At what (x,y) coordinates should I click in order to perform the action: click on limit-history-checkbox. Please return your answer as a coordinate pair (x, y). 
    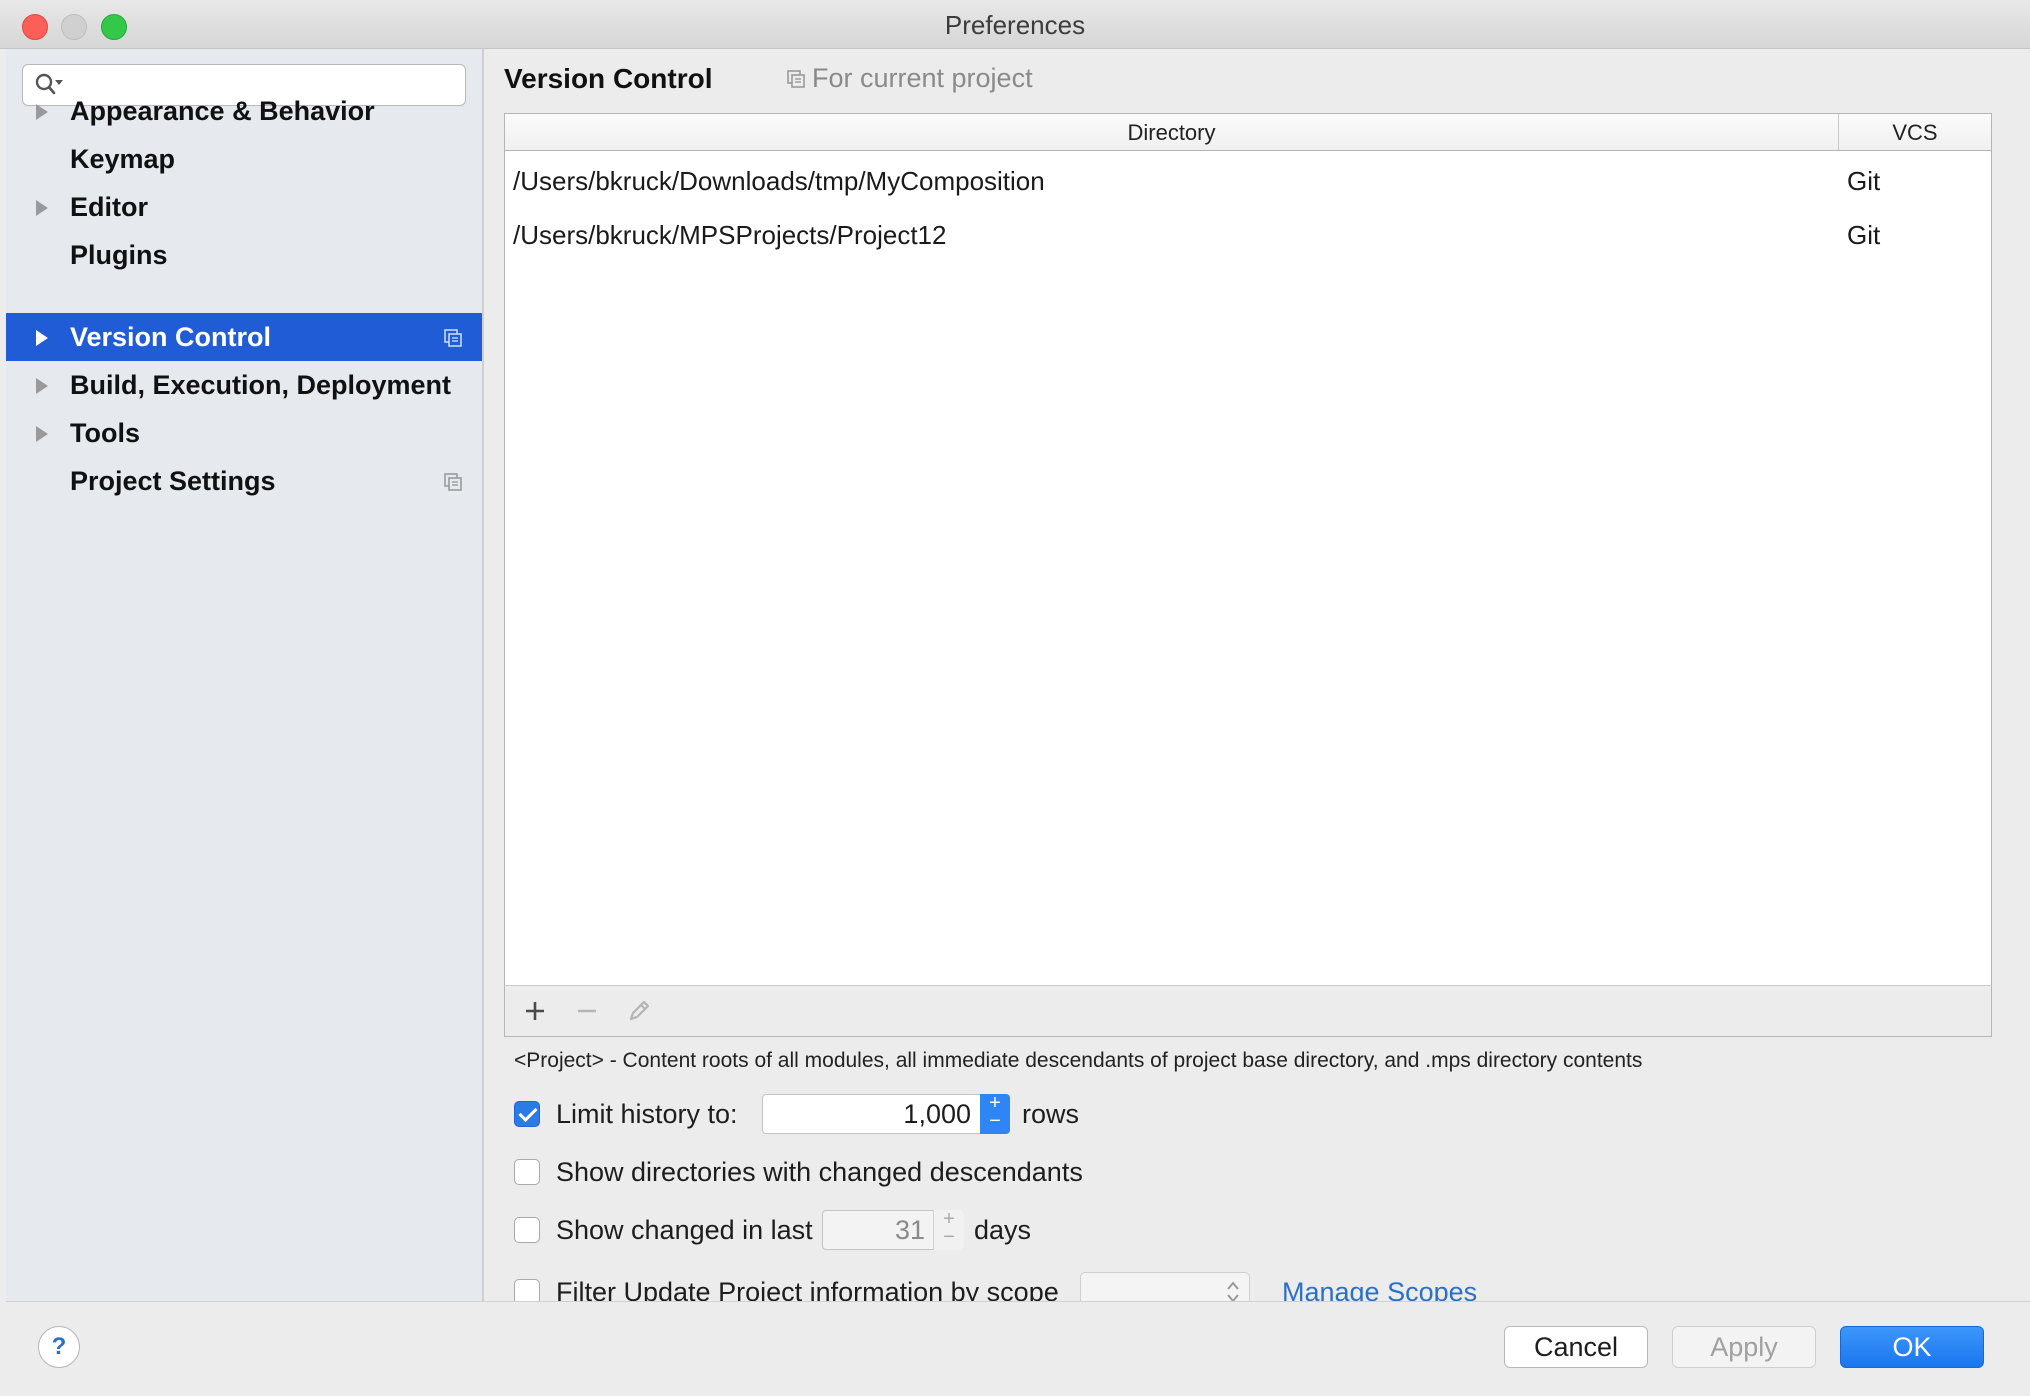
    Looking at the image, I should click on (527, 1114).